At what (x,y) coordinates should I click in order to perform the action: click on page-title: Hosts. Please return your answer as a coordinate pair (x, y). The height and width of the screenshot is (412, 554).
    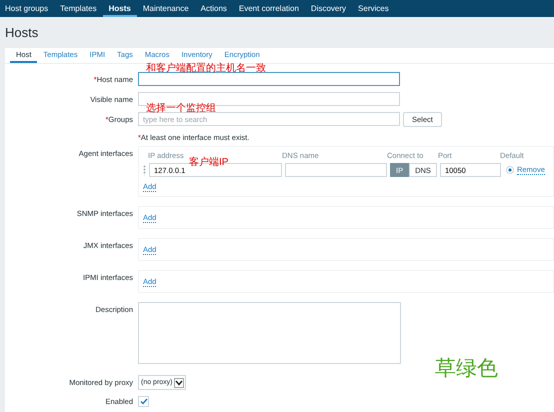
    Looking at the image, I should click on (21, 32).